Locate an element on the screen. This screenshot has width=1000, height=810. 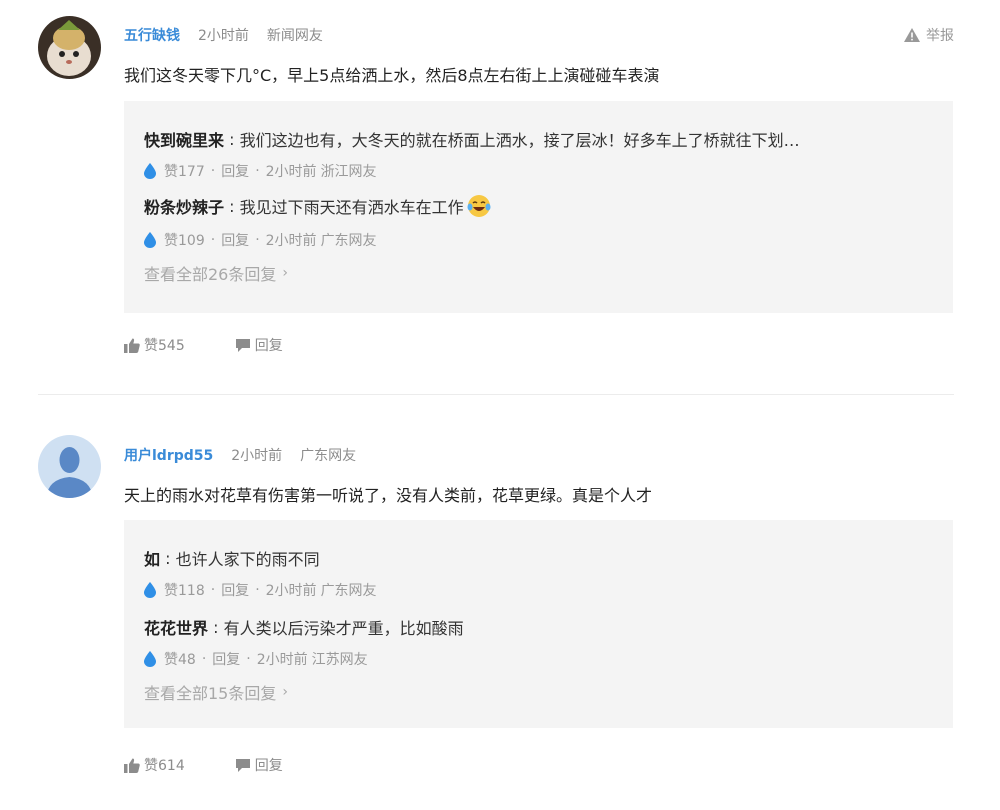
reply-location: 江苏网友 is located at coordinates (339, 660).